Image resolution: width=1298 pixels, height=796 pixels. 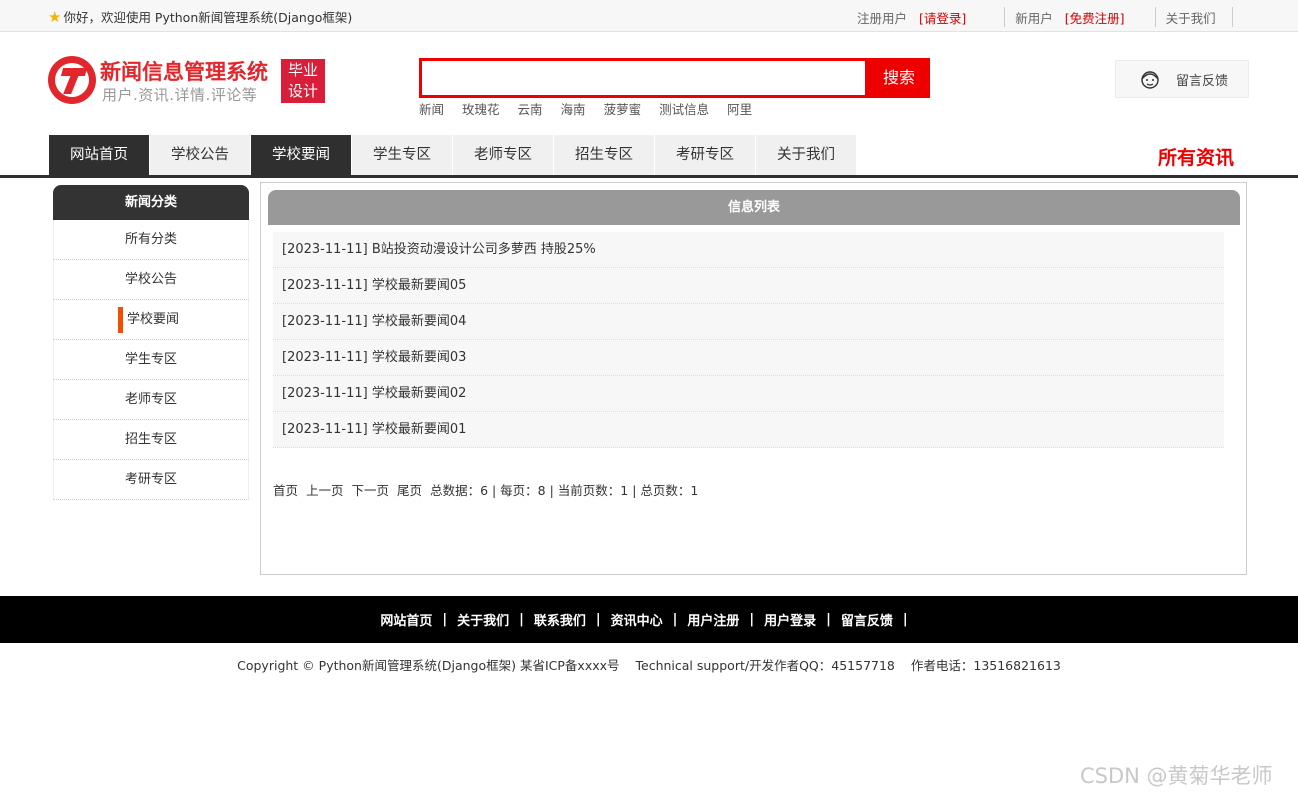 What do you see at coordinates (754, 207) in the screenshot?
I see `list-title: 信息列表` at bounding box center [754, 207].